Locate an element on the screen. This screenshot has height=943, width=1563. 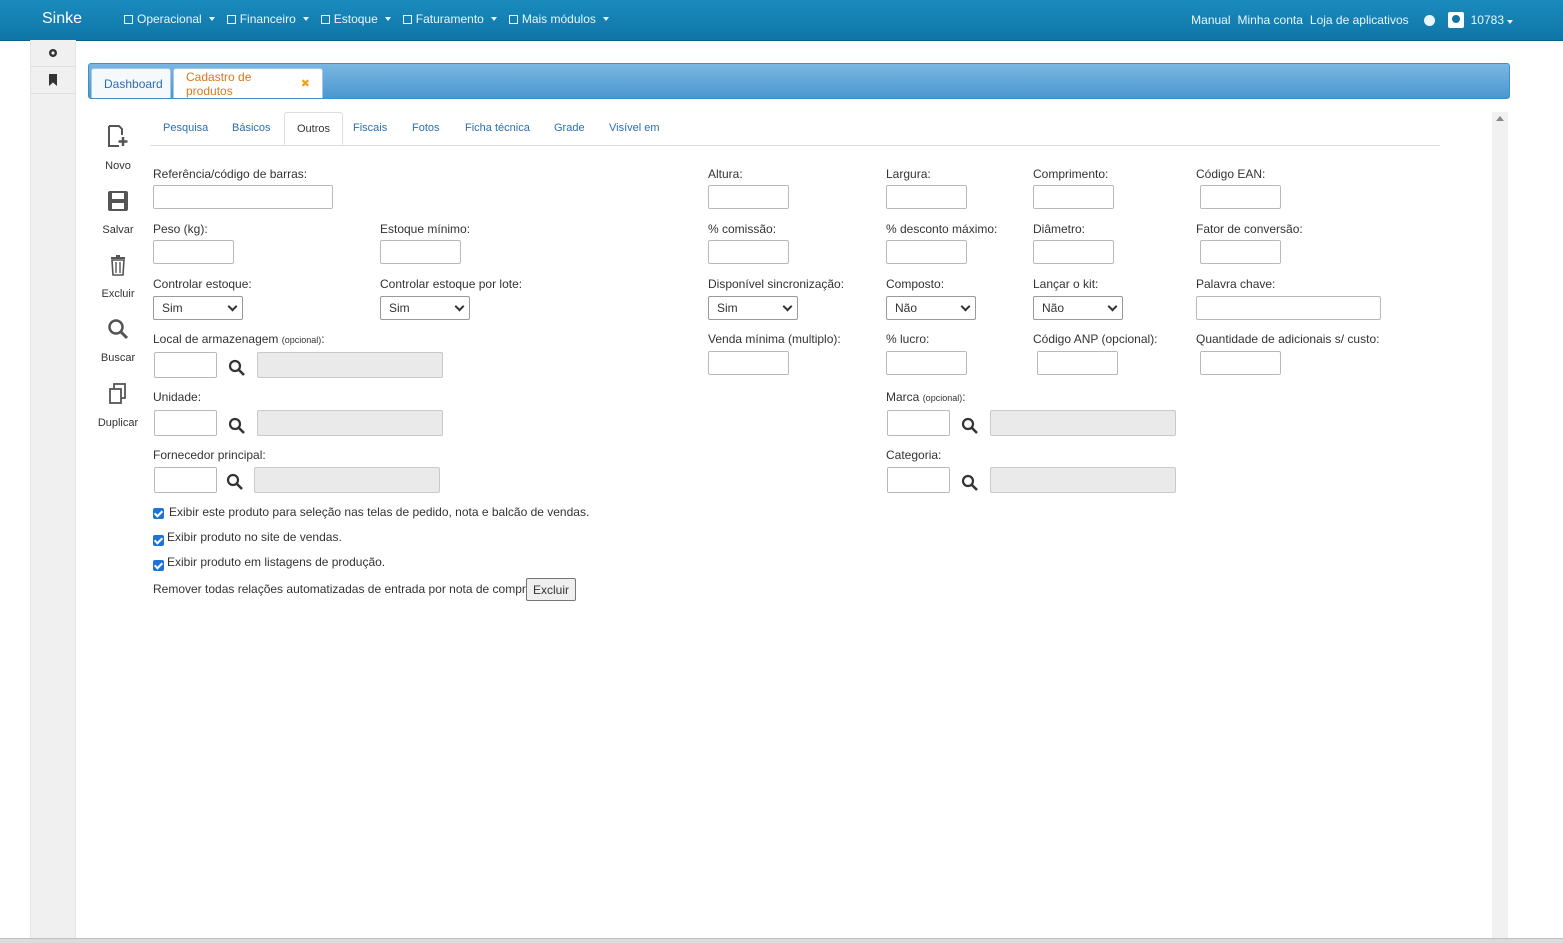
subtab-fotos: Fotos is located at coordinates (426, 128).